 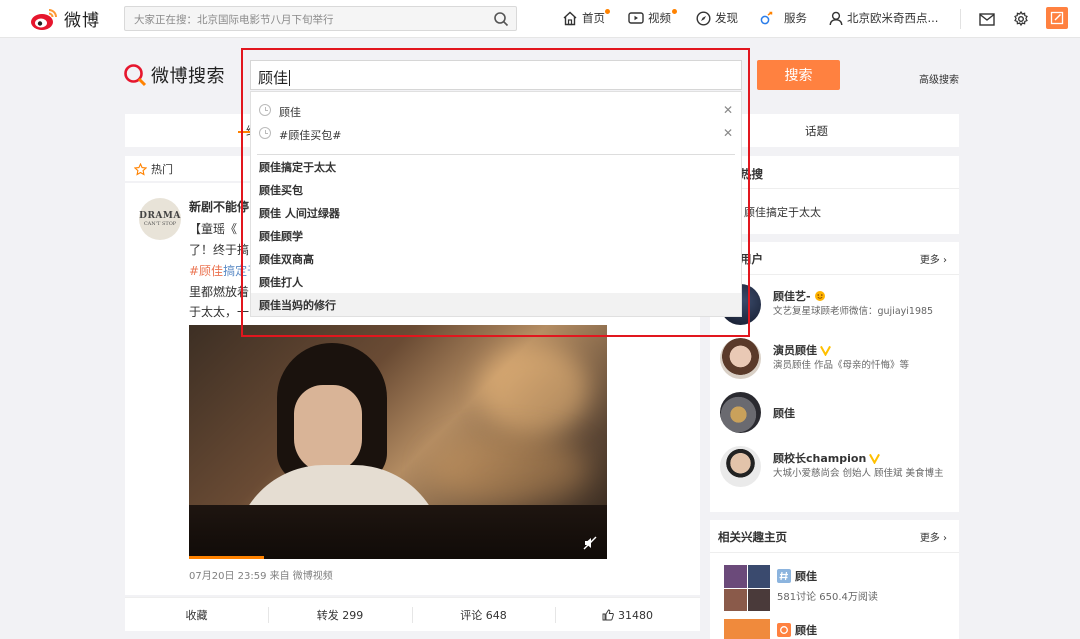 I want to click on favorite-button: 收藏, so click(x=196, y=615).